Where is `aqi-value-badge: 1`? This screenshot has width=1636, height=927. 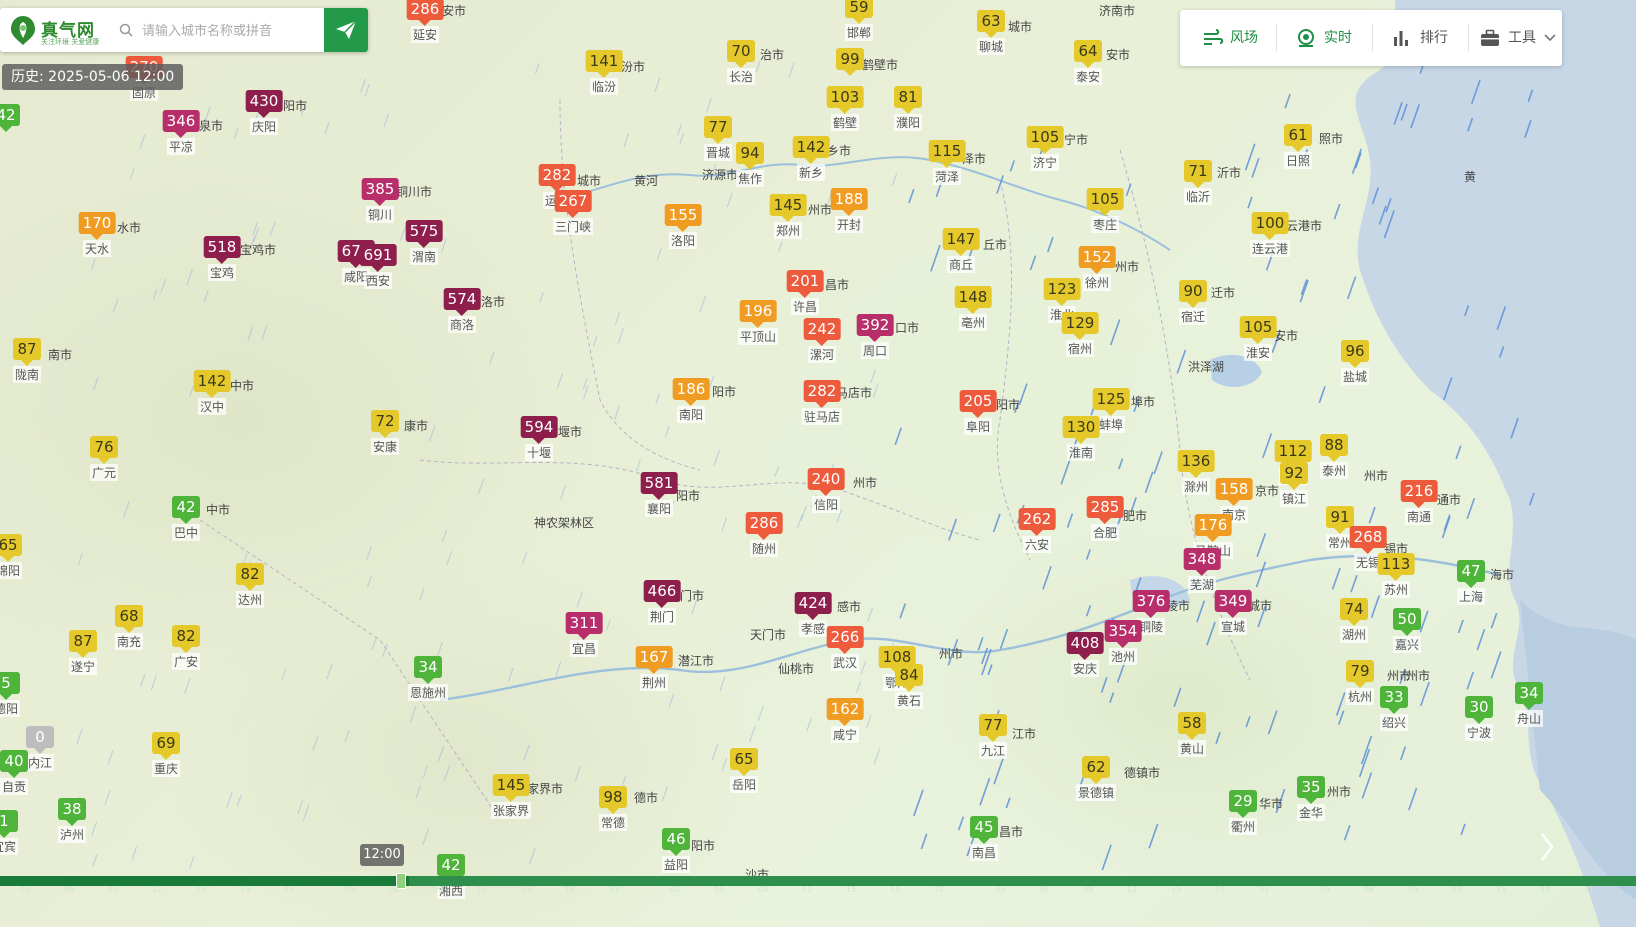 aqi-value-badge: 1 is located at coordinates (9, 824).